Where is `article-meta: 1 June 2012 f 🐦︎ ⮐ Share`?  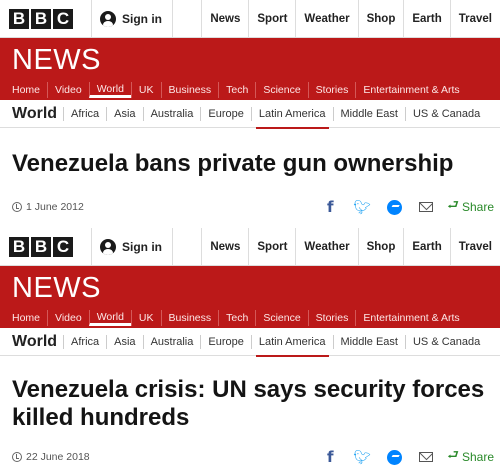 article-meta: 1 June 2012 f 🐦︎ ⮐ Share is located at coordinates (250, 207).